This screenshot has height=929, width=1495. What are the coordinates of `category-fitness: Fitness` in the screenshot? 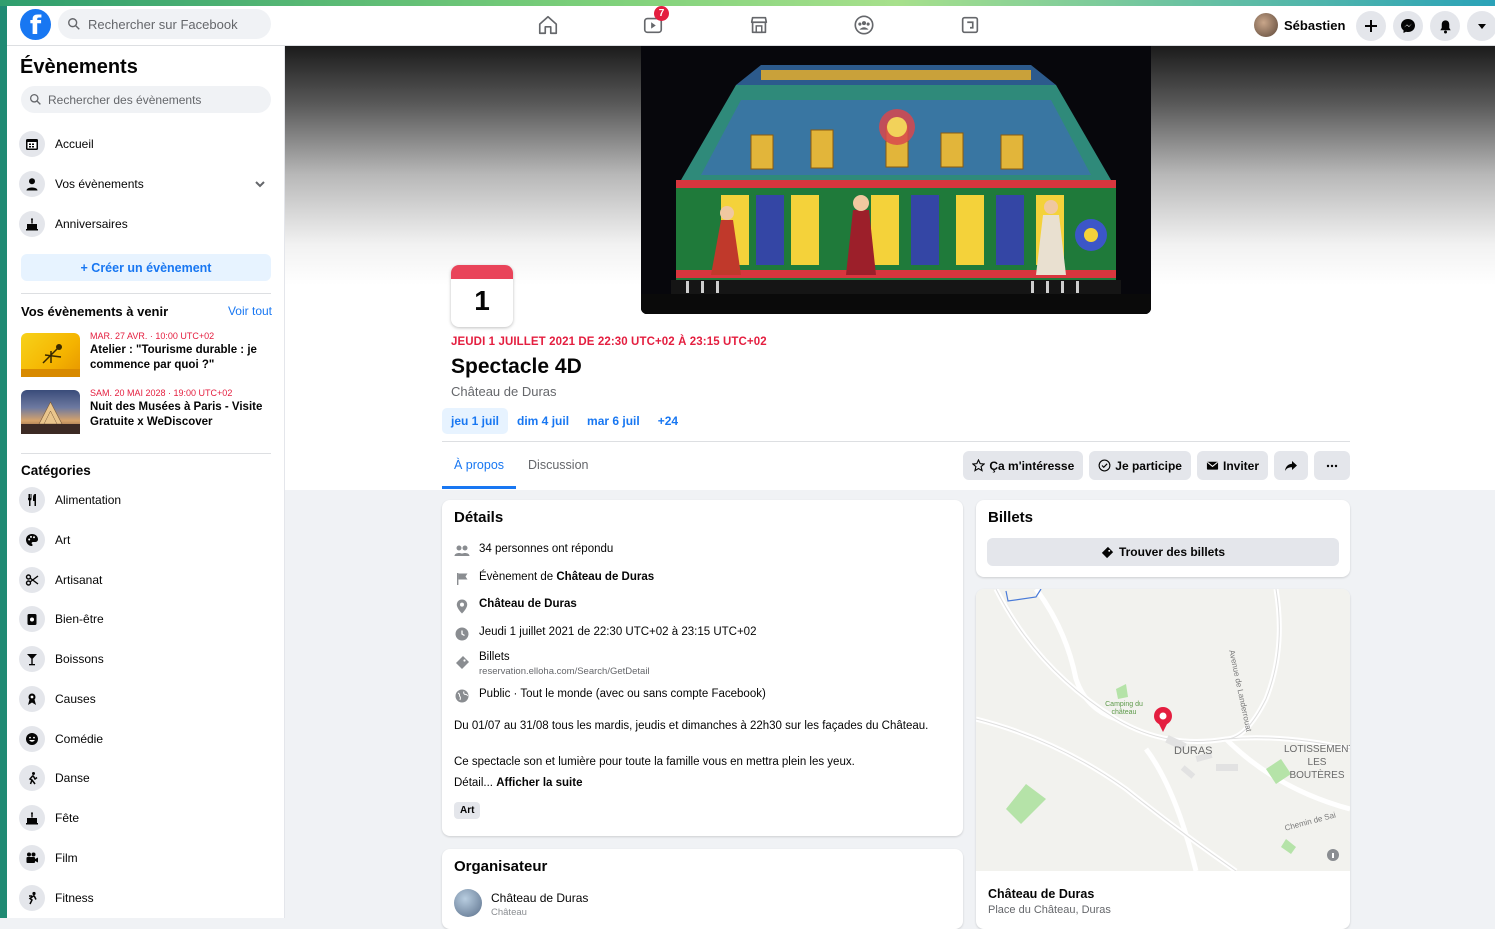 It's located at (146, 898).